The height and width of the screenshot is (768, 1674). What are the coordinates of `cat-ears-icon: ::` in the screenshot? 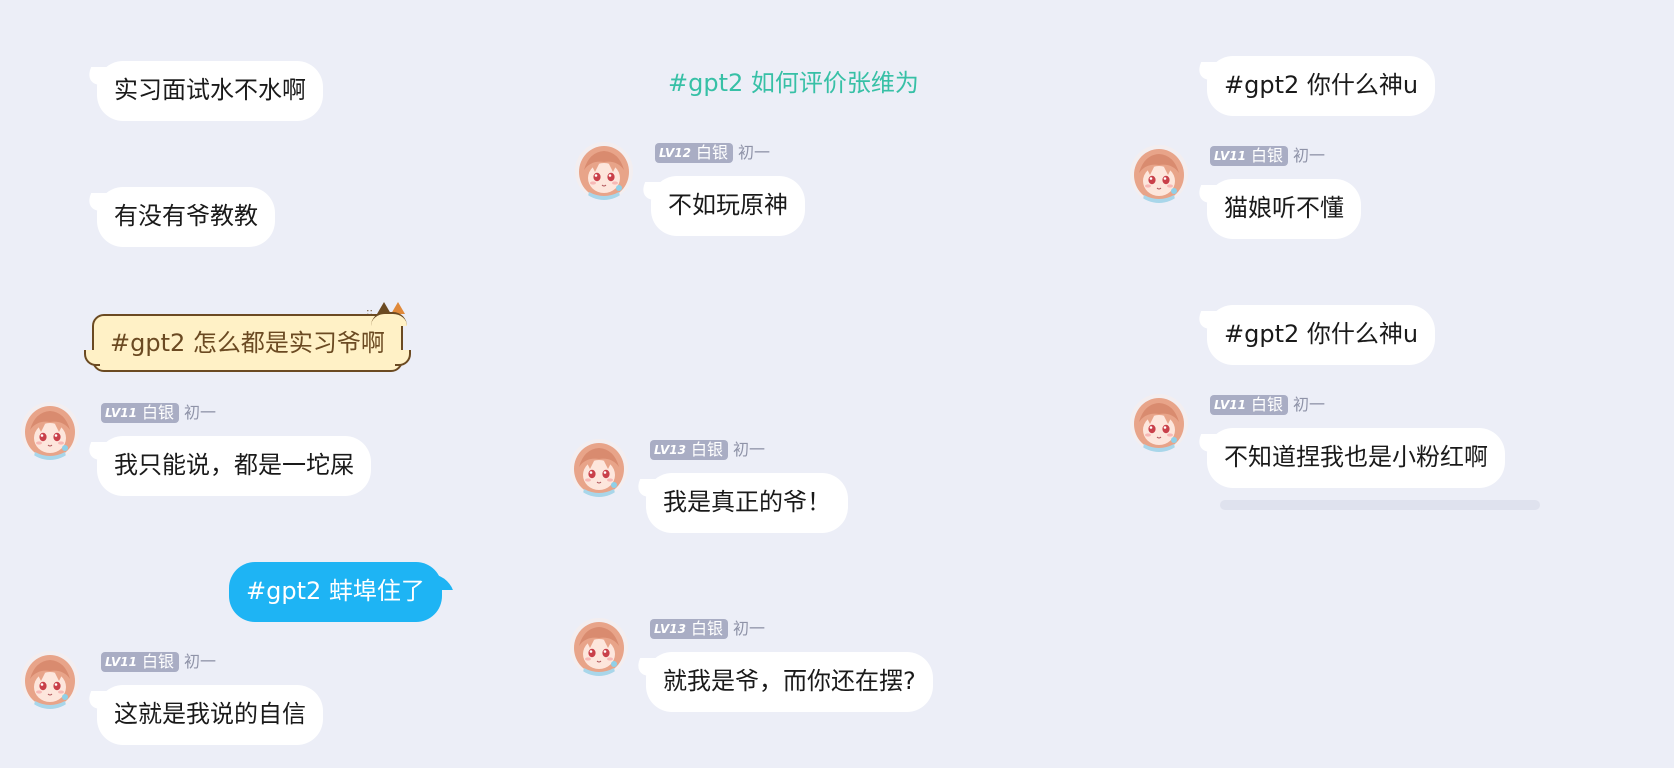 It's located at (385, 314).